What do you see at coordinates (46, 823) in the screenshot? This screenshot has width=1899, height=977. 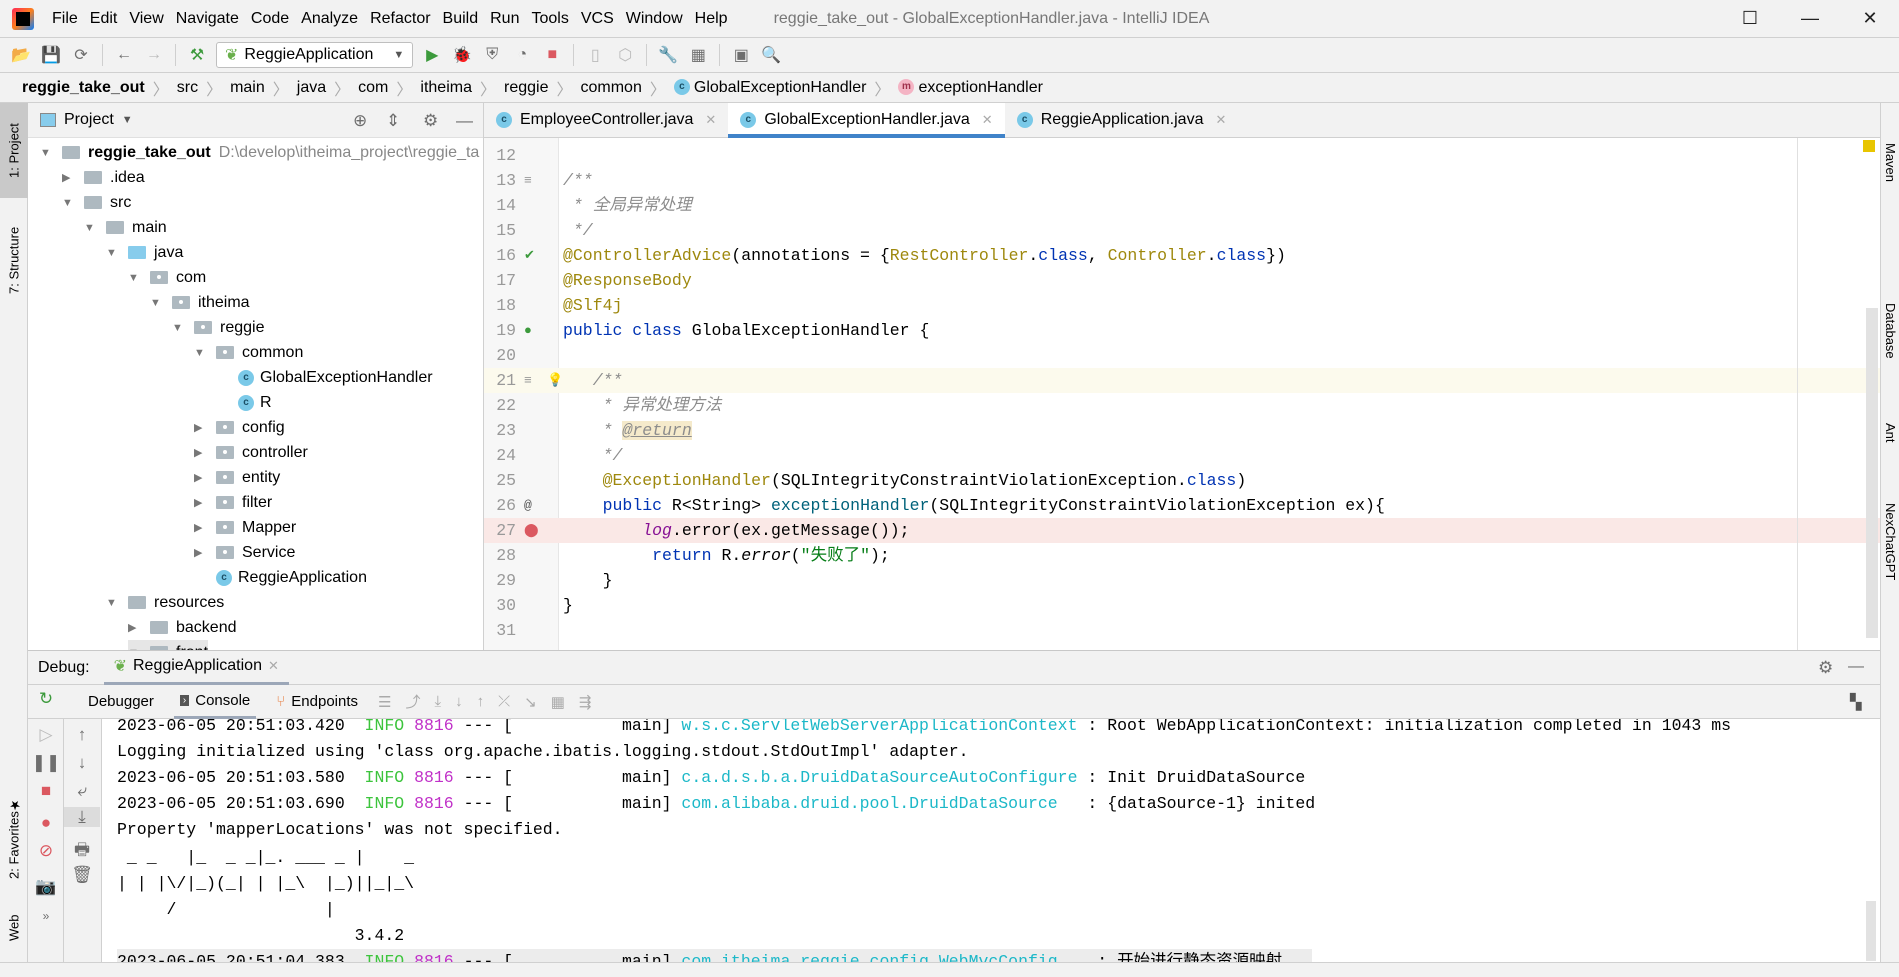 I see `view-breakpoints-icon: ●` at bounding box center [46, 823].